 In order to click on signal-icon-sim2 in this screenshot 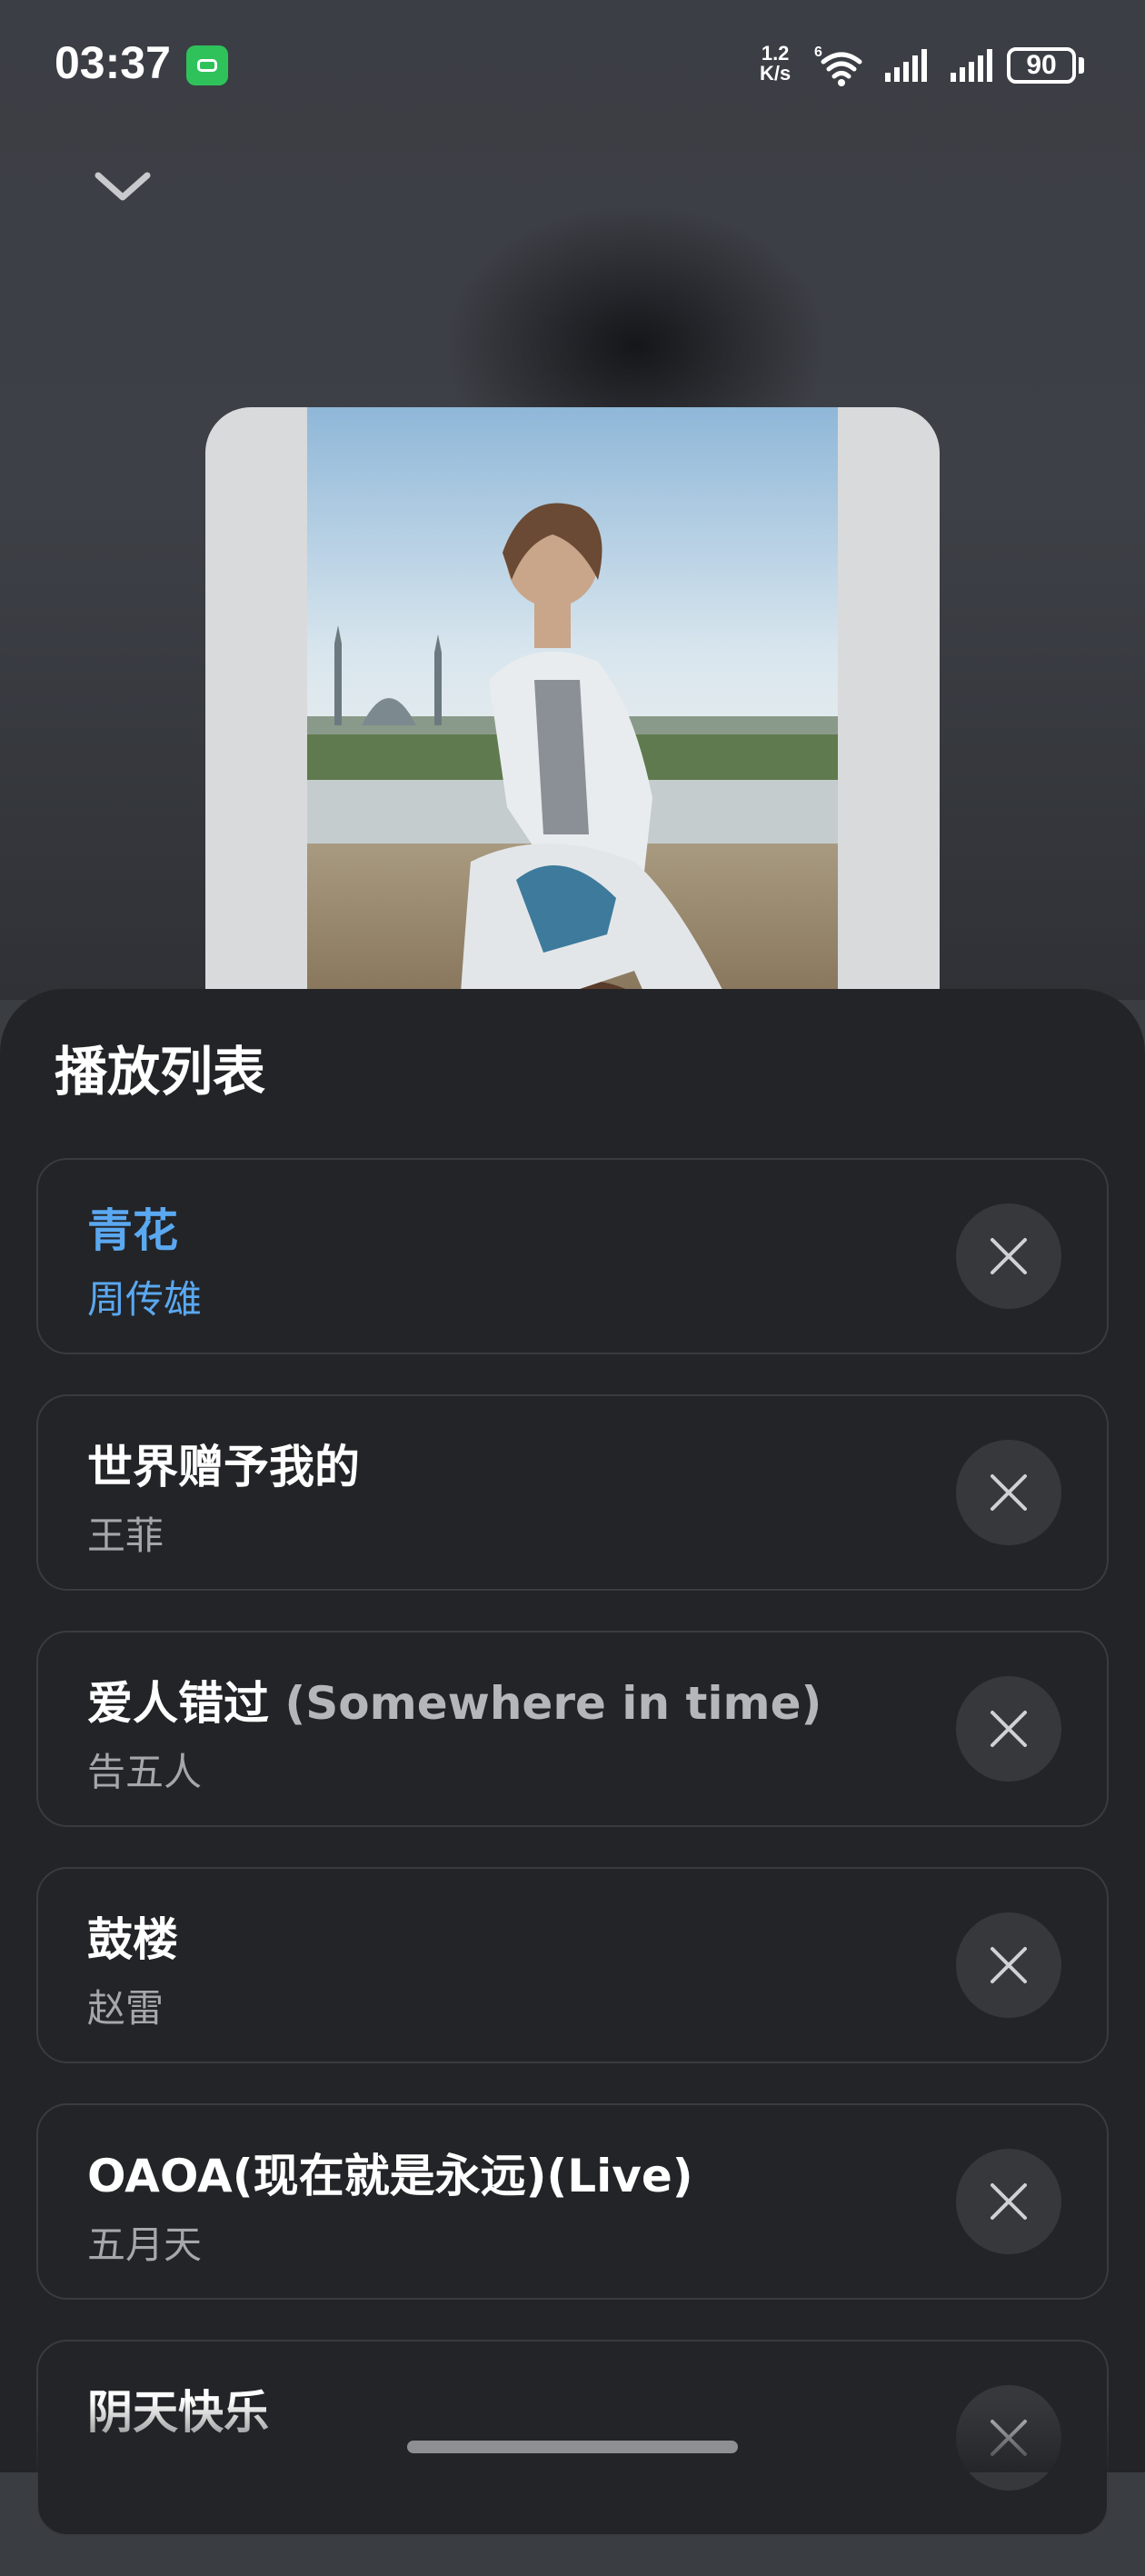, I will do `click(971, 65)`.